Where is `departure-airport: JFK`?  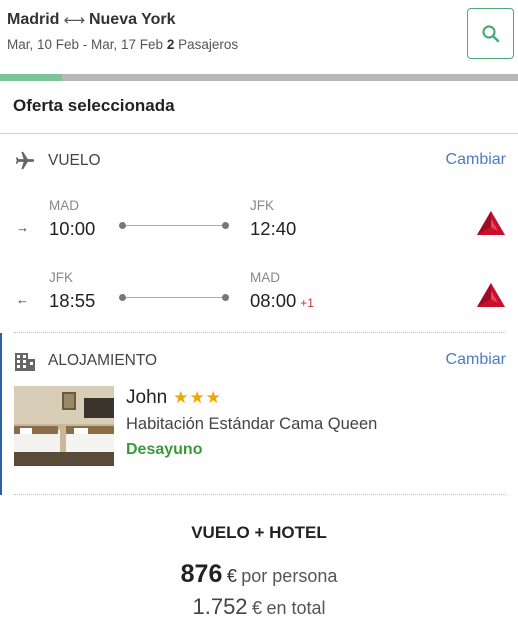
departure-airport: JFK is located at coordinates (61, 277).